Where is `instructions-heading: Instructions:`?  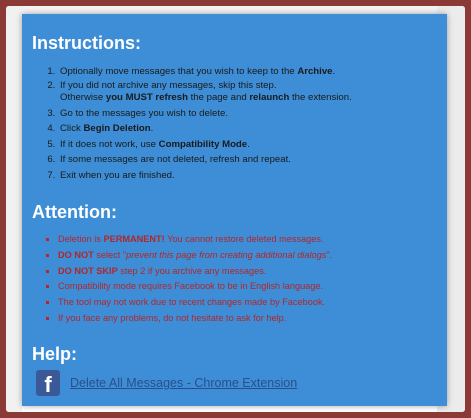 instructions-heading: Instructions: is located at coordinates (87, 43).